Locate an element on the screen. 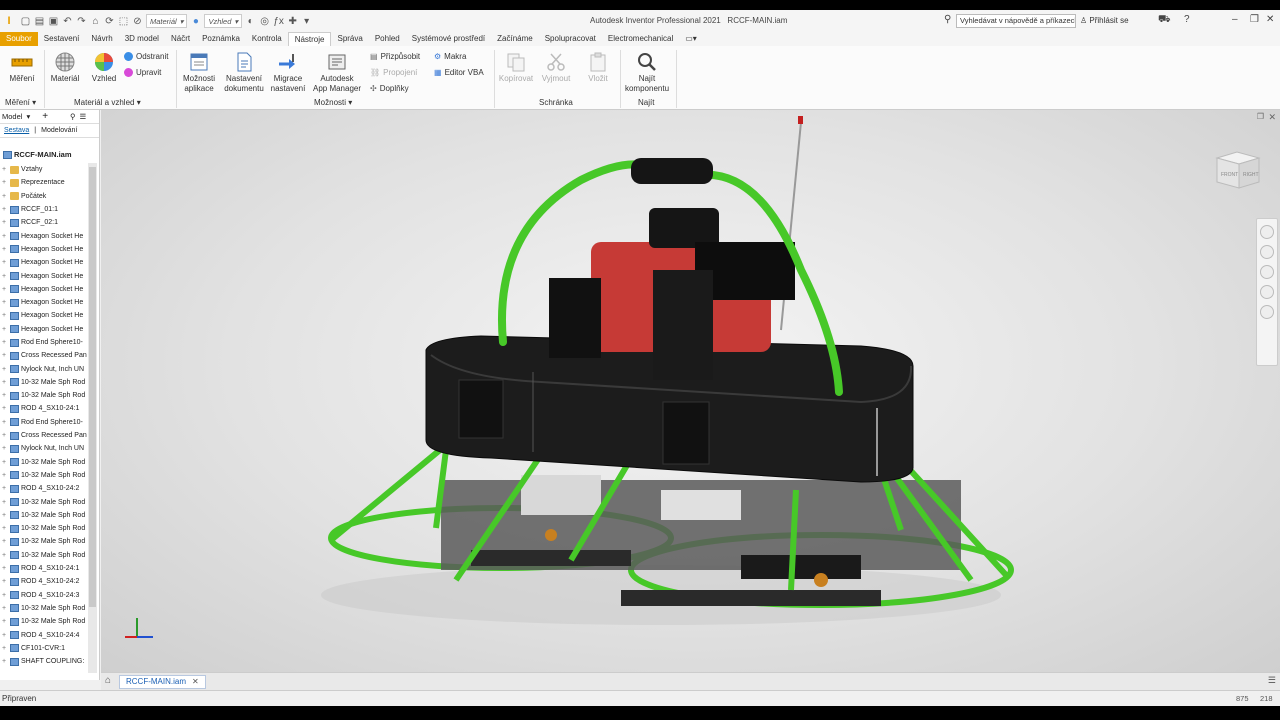  group-material-appearance: Materiál a vzhled ▾ is located at coordinates (107, 102).